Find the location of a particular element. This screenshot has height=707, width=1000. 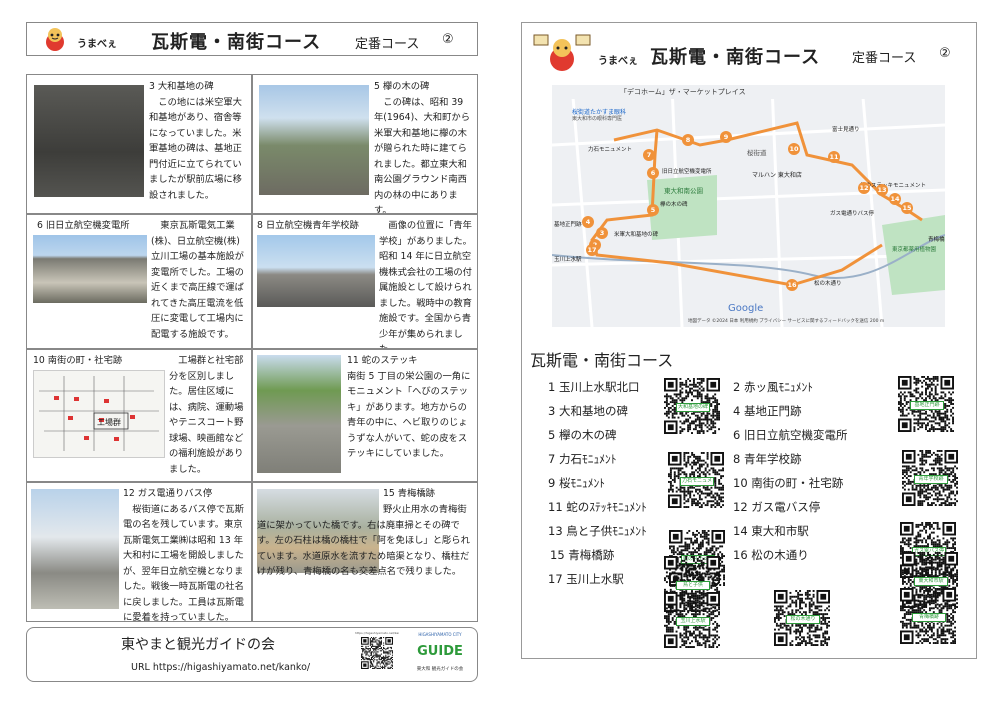

route-marker: 8 is located at coordinates (688, 140).